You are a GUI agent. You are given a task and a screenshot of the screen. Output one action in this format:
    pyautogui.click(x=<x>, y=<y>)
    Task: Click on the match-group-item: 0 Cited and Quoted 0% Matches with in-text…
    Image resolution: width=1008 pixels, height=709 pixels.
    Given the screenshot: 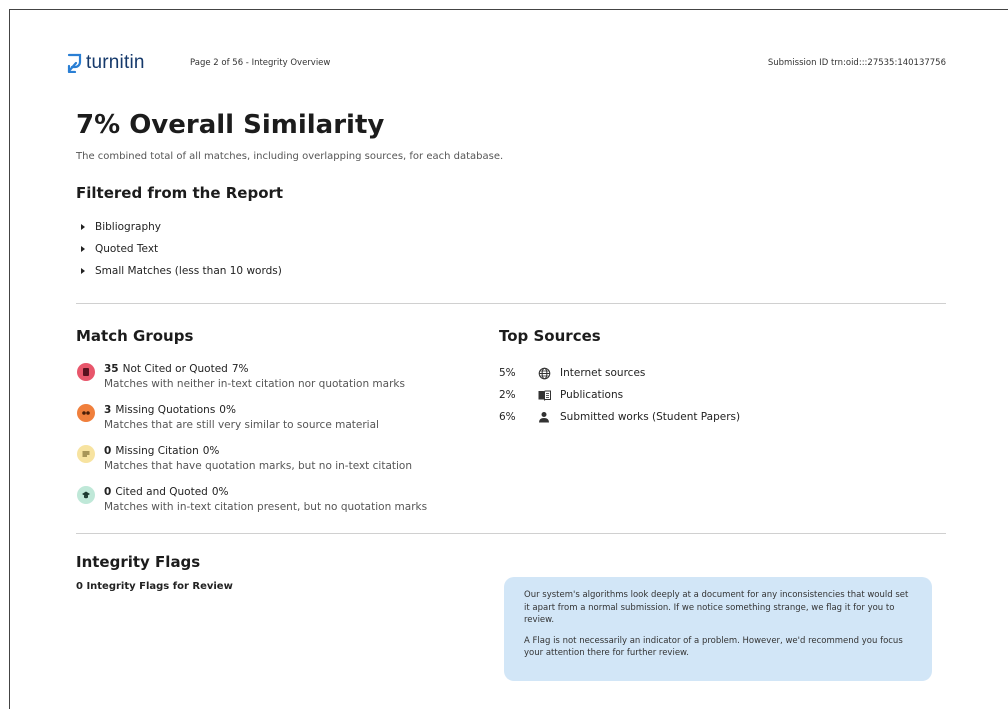 What is the action you would take?
    pyautogui.click(x=277, y=505)
    